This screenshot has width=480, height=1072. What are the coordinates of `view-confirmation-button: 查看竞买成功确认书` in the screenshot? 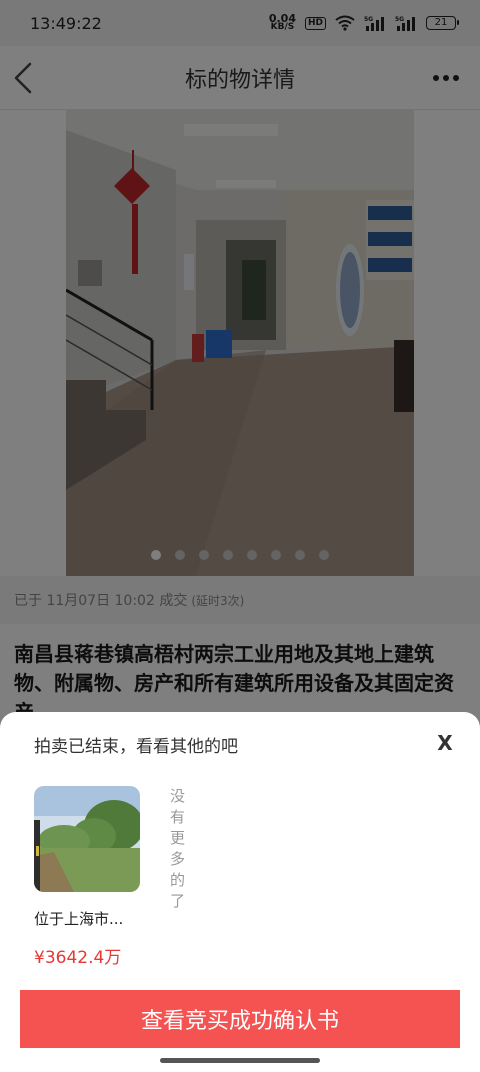 It's located at (240, 1019).